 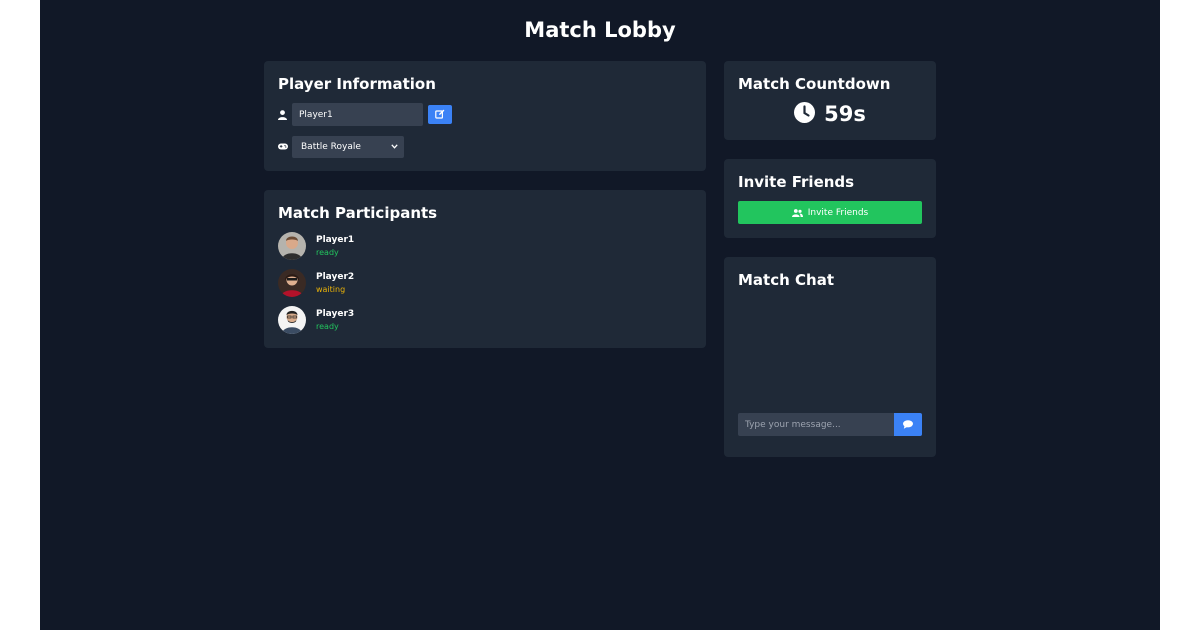 I want to click on countdown-card: Match Countdown 59s, so click(x=830, y=100).